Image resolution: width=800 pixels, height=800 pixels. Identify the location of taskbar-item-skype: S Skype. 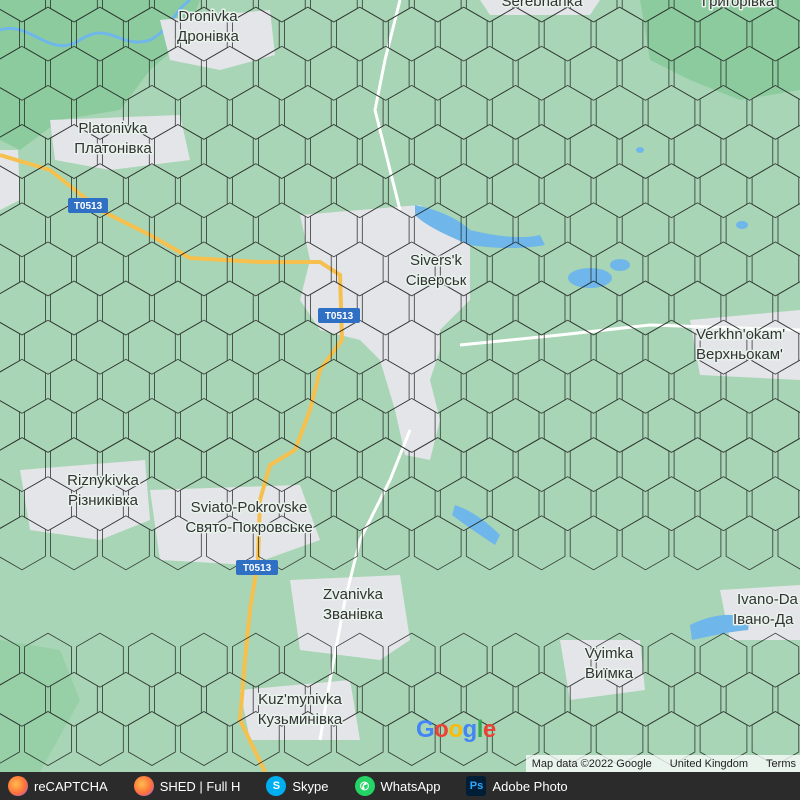
(297, 786).